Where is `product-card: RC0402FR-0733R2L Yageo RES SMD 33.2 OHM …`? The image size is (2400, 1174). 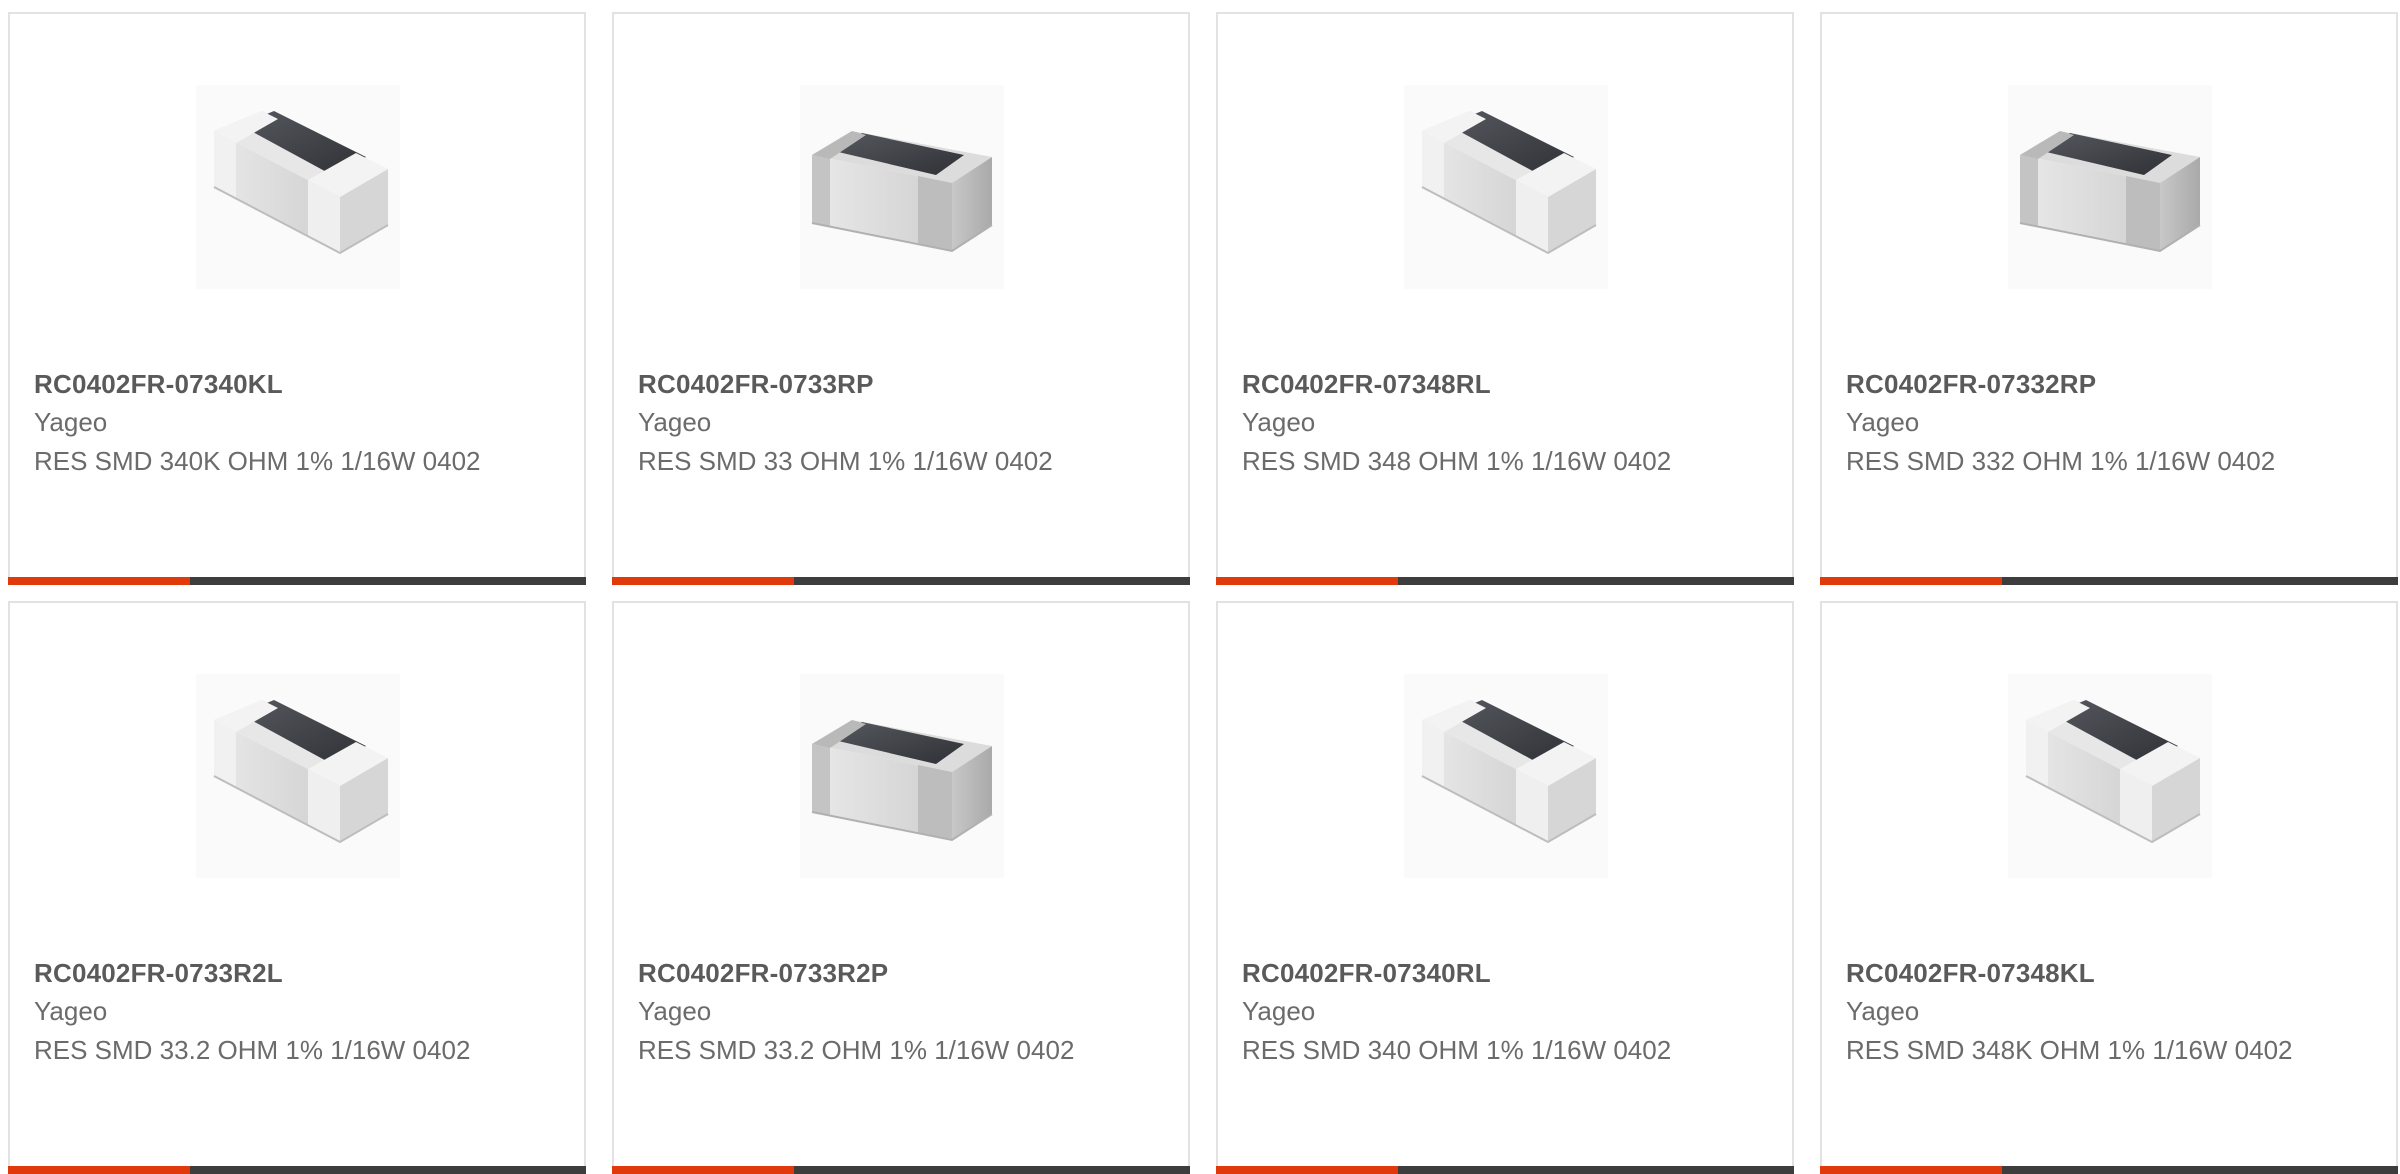 product-card: RC0402FR-0733R2L Yageo RES SMD 33.2 OHM … is located at coordinates (297, 887).